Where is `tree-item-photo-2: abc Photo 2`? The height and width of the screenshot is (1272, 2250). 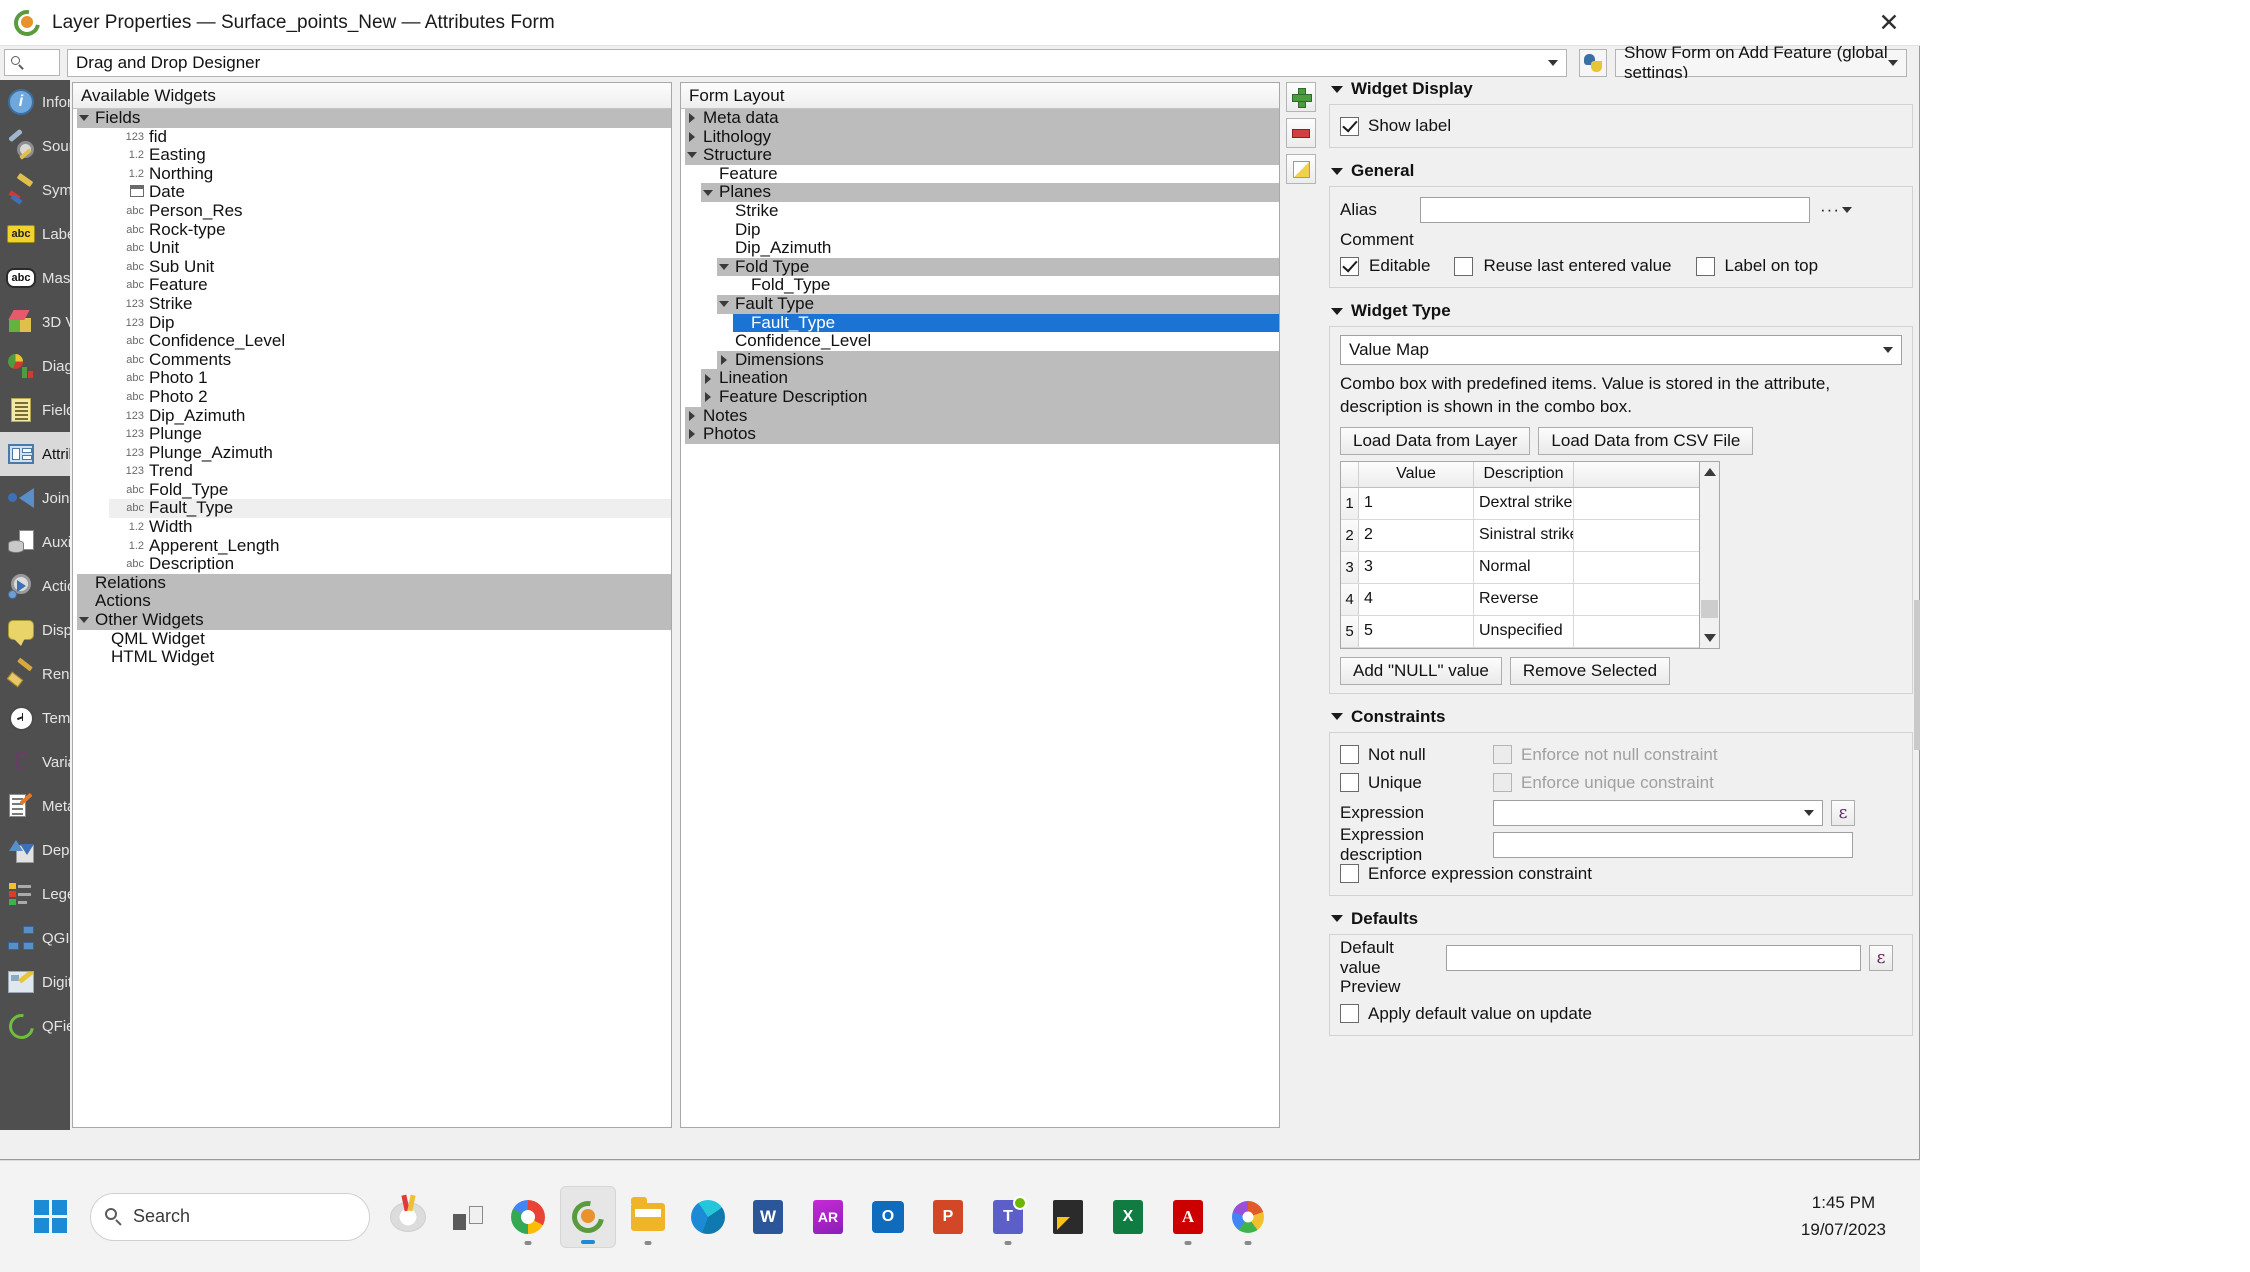 tree-item-photo-2: abc Photo 2 is located at coordinates (372, 397).